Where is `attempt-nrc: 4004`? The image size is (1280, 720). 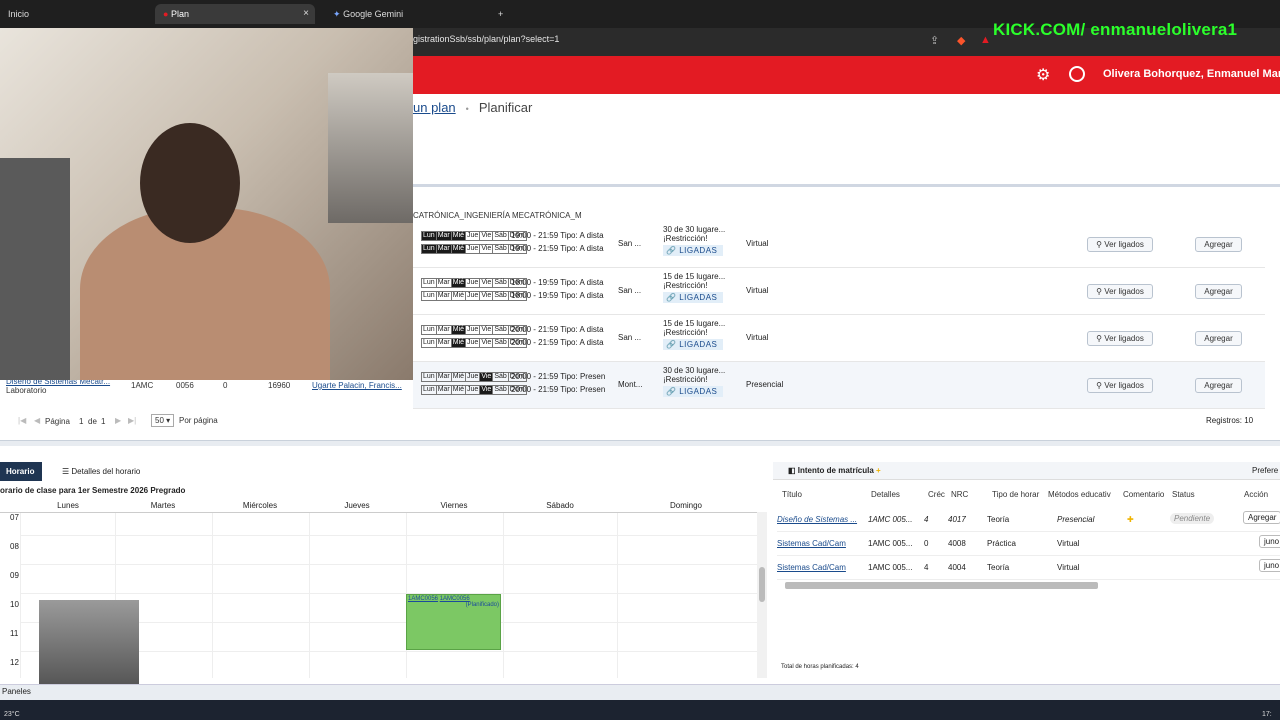
attempt-nrc: 4004 is located at coordinates (957, 567).